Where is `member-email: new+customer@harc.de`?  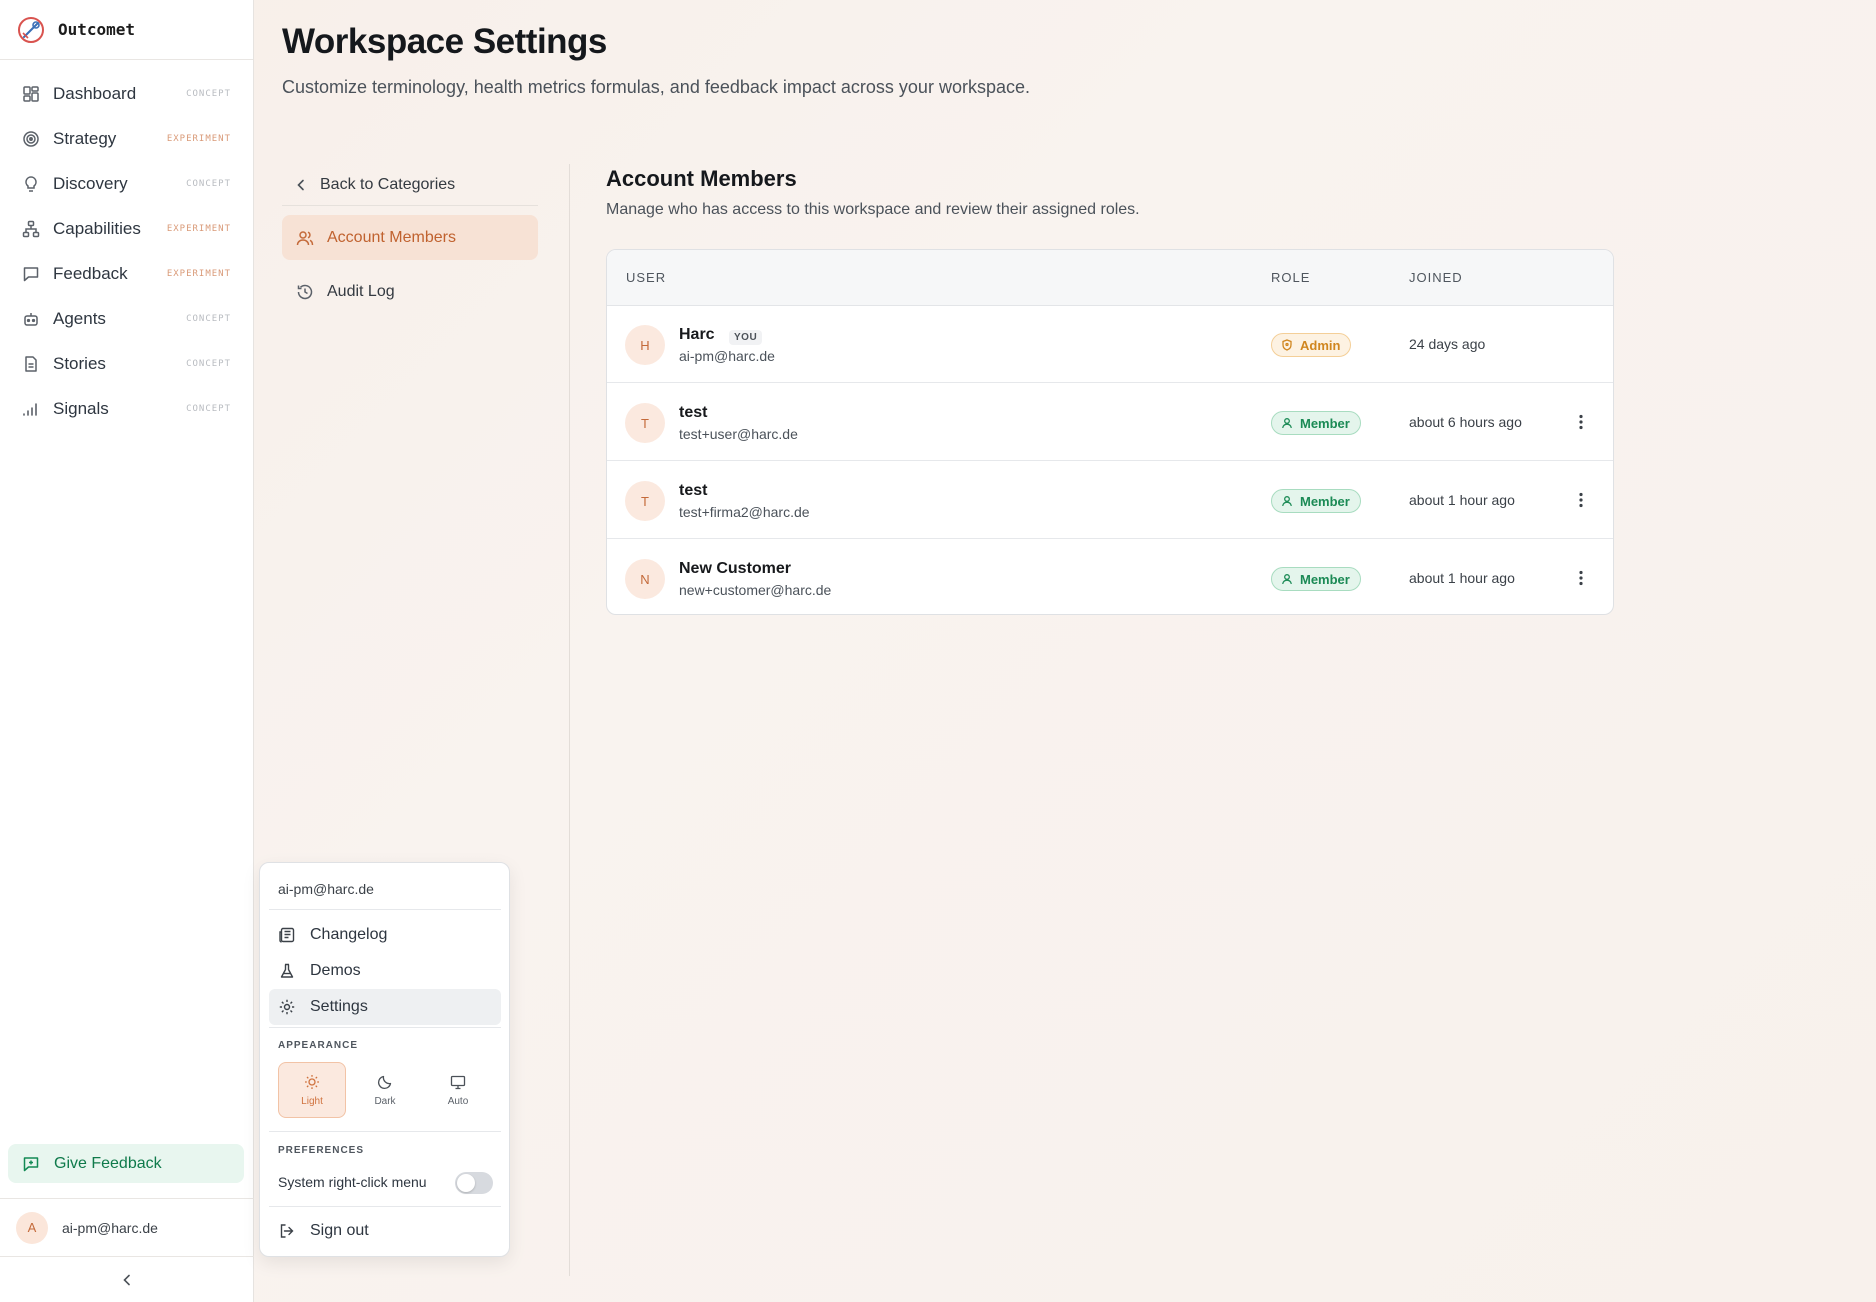
member-email: new+customer@harc.de is located at coordinates (755, 590).